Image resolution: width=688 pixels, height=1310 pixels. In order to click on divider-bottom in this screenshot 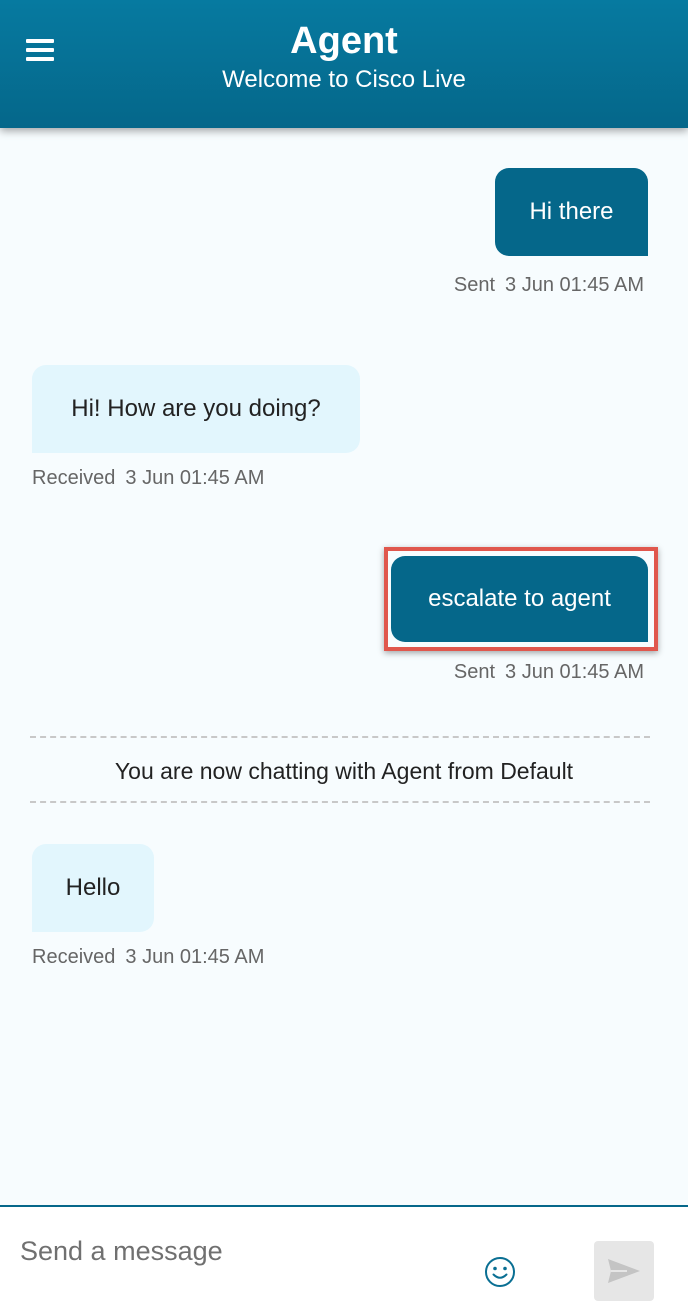, I will do `click(340, 802)`.